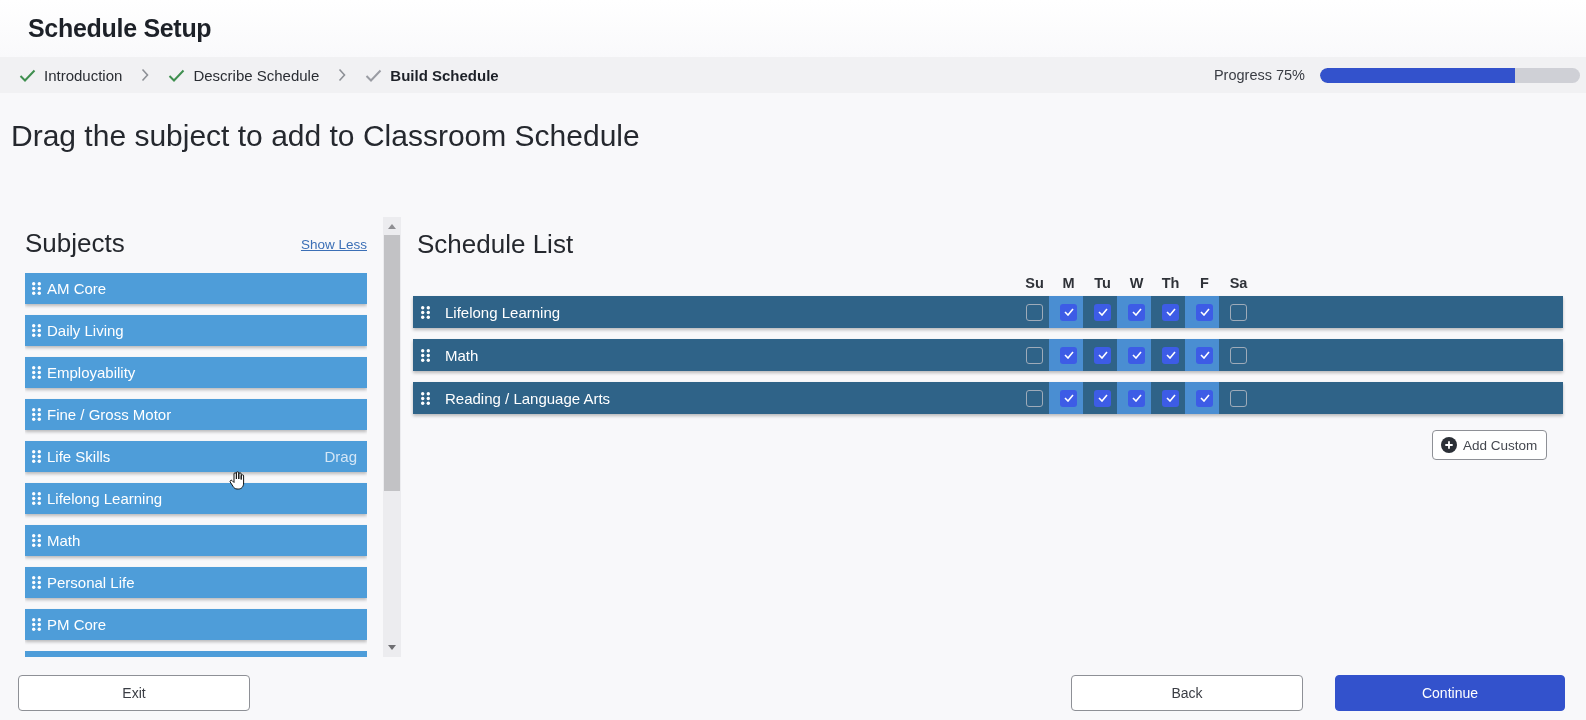 The image size is (1586, 720). Describe the element at coordinates (392, 363) in the screenshot. I see `scrollbar-thumb` at that location.